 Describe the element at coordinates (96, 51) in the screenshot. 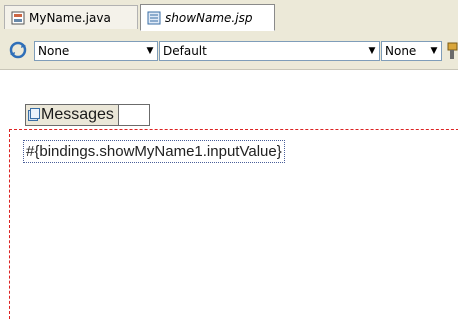

I see `style-class-select: None ▼` at that location.